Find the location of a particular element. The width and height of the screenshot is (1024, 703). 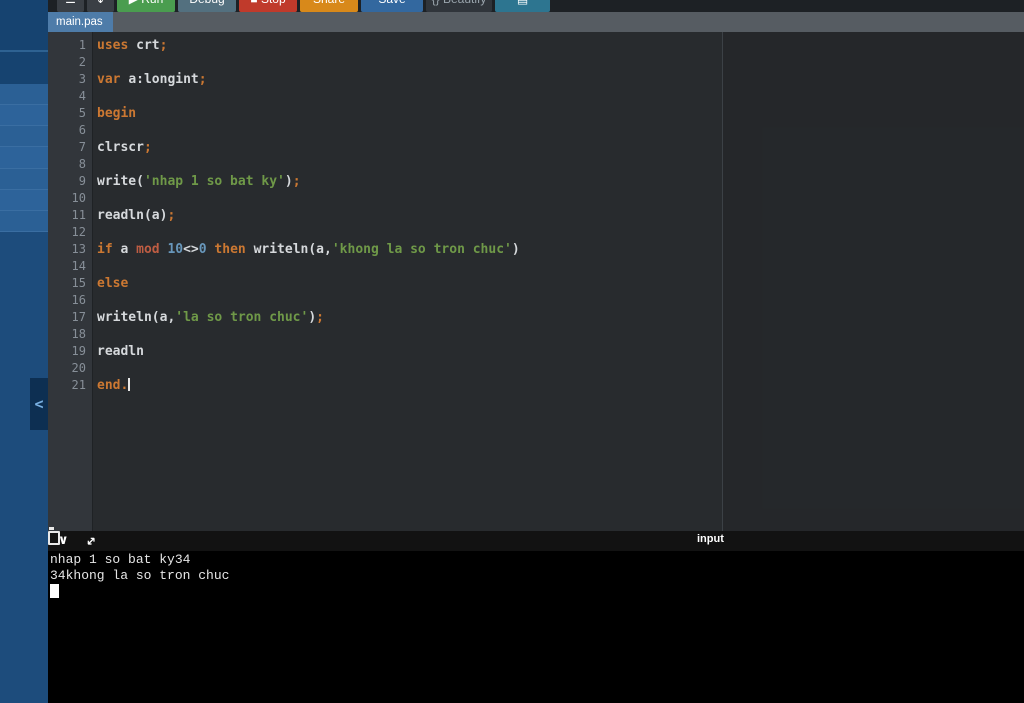

sidebar-collapse-button: < is located at coordinates (39, 404).